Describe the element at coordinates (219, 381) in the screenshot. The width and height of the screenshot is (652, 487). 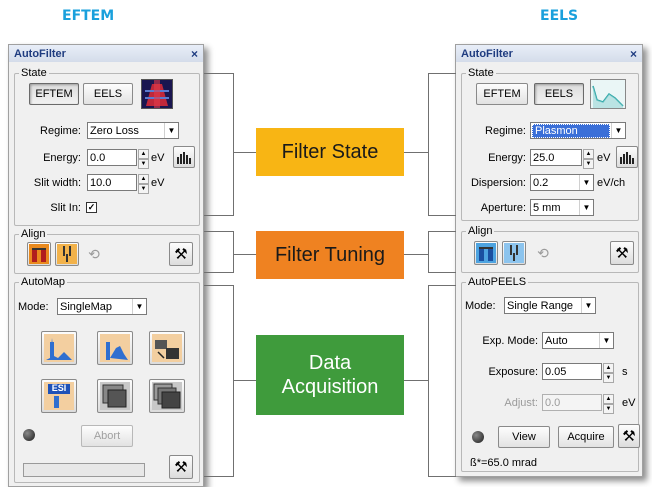
I see `left-acquisition-bracket` at that location.